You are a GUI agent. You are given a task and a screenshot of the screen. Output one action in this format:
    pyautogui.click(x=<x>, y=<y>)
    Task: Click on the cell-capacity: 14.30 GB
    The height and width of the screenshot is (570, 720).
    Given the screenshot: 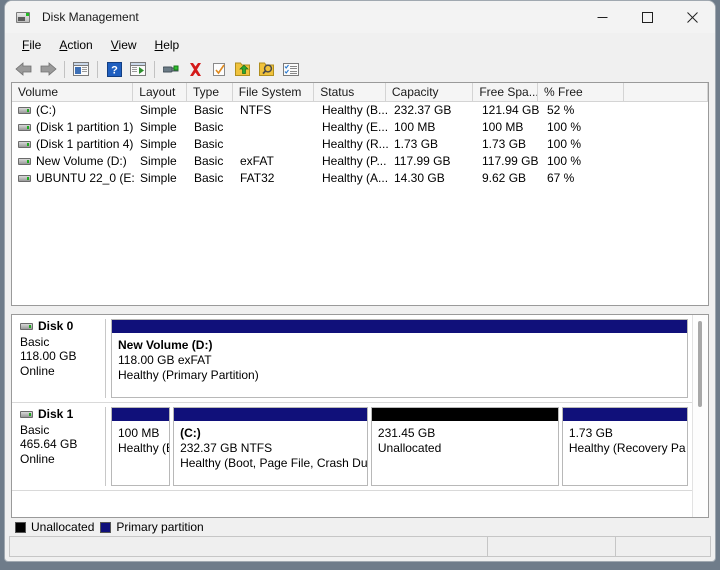 What is the action you would take?
    pyautogui.click(x=419, y=178)
    